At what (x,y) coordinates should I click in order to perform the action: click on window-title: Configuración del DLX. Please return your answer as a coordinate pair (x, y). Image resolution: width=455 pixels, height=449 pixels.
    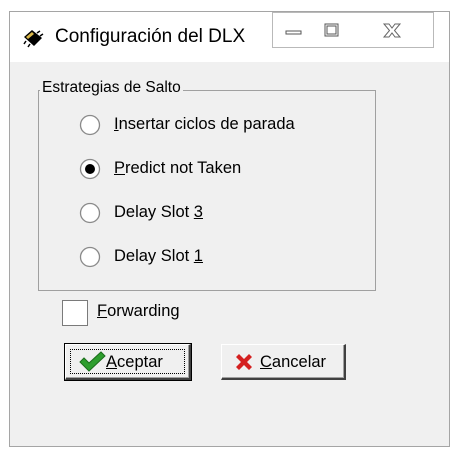
    Looking at the image, I should click on (150, 36).